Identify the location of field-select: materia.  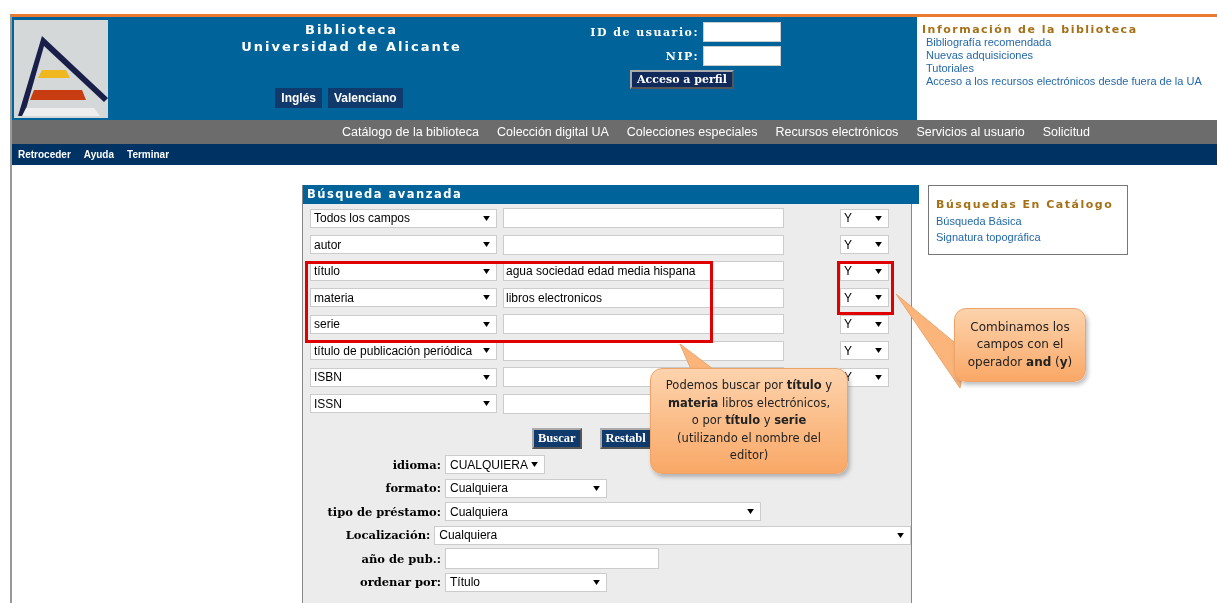
(403, 298).